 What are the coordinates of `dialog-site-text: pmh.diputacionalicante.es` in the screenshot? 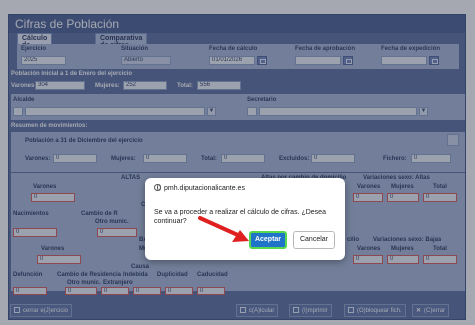 It's located at (204, 188).